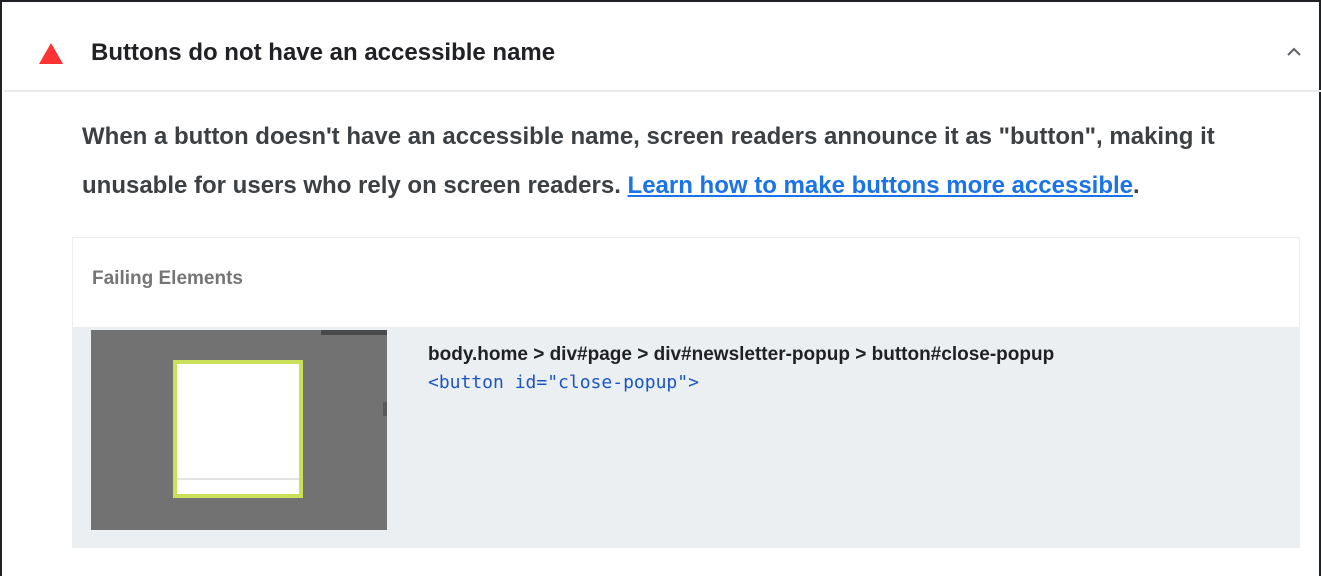 This screenshot has width=1321, height=576. What do you see at coordinates (385, 409) in the screenshot?
I see `thumbnail-edge` at bounding box center [385, 409].